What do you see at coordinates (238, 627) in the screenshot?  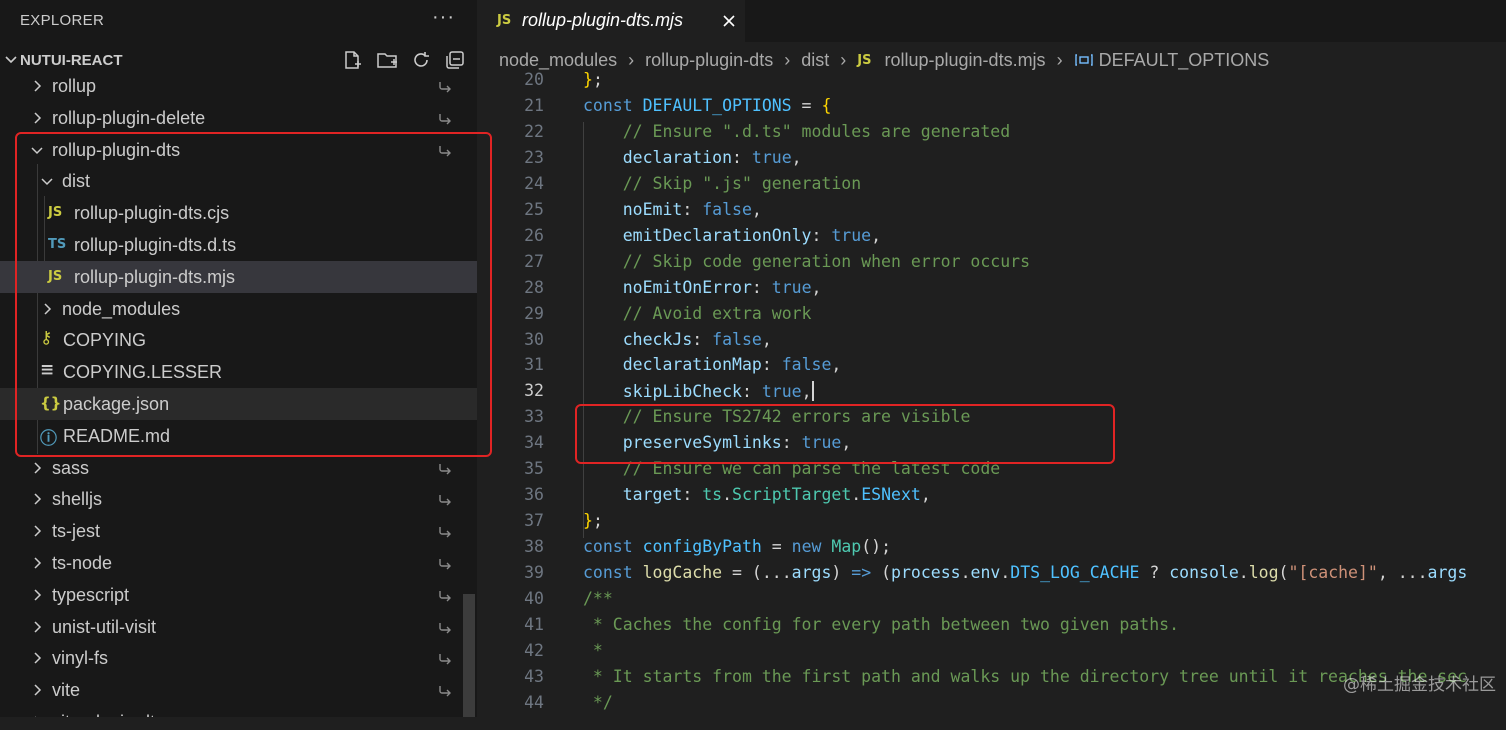 I see `tree-folder: unist-util-visit` at bounding box center [238, 627].